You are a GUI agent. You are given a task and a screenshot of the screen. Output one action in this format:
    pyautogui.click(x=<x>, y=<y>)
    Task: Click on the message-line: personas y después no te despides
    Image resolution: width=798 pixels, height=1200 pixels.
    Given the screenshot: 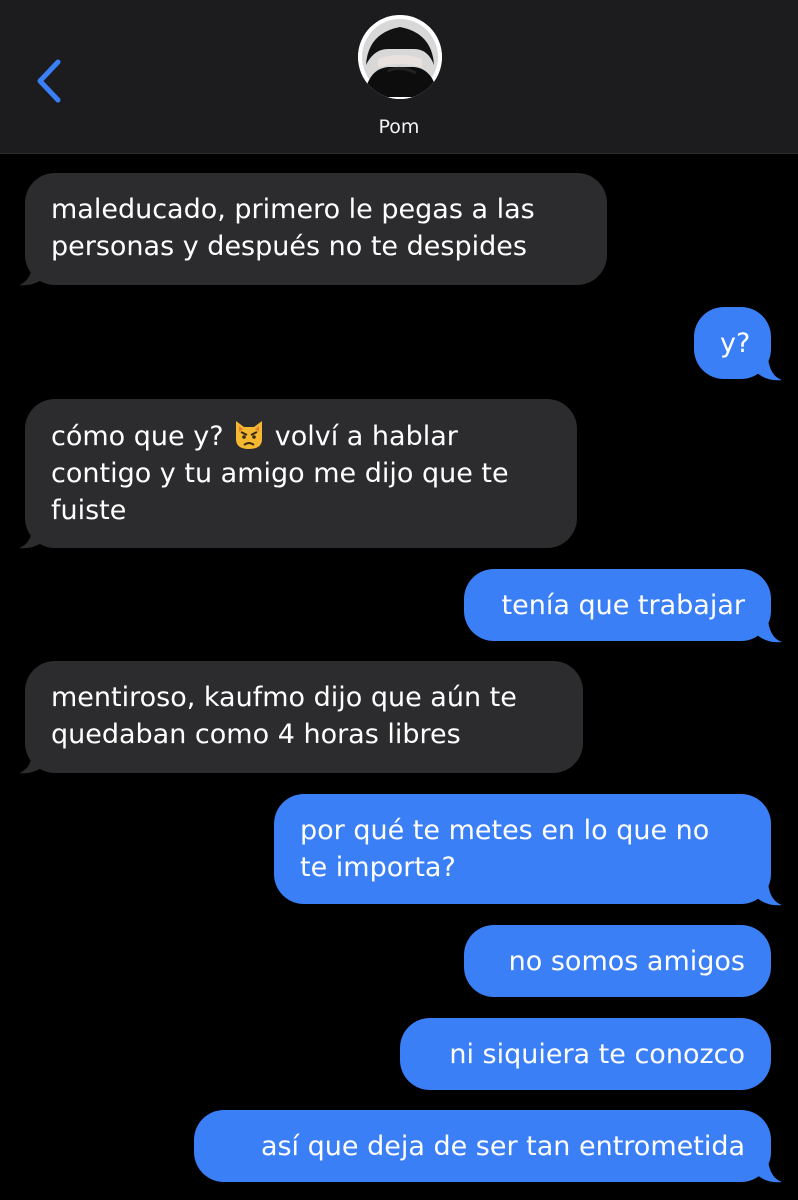 What is the action you would take?
    pyautogui.click(x=289, y=246)
    